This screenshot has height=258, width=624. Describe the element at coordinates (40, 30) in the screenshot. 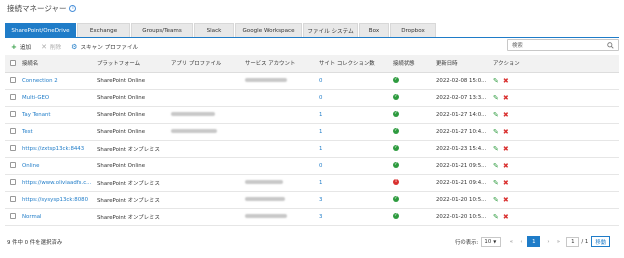

I see `tab-sharepoint-onedrive: SharePoint/OneDrive` at that location.